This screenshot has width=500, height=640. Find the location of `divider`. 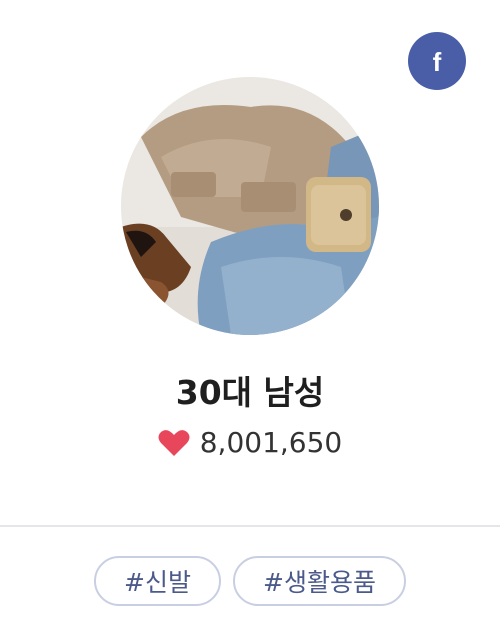

divider is located at coordinates (250, 526).